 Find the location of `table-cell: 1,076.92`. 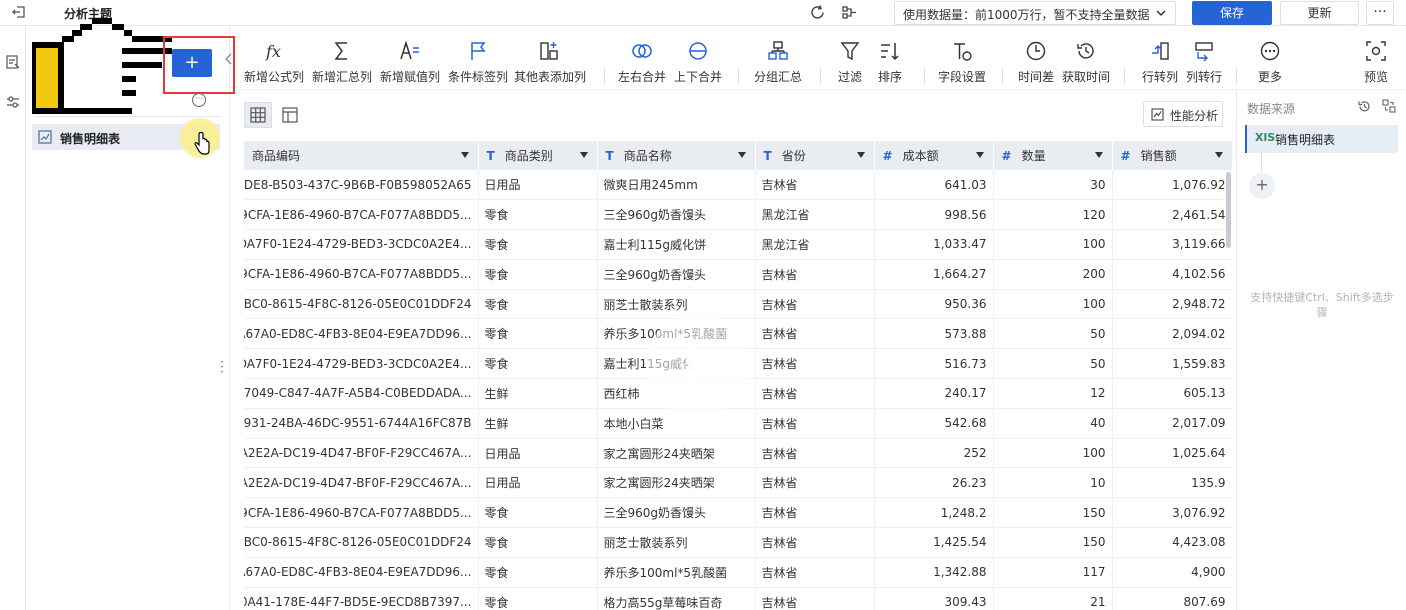

table-cell: 1,076.92 is located at coordinates (1172, 185).